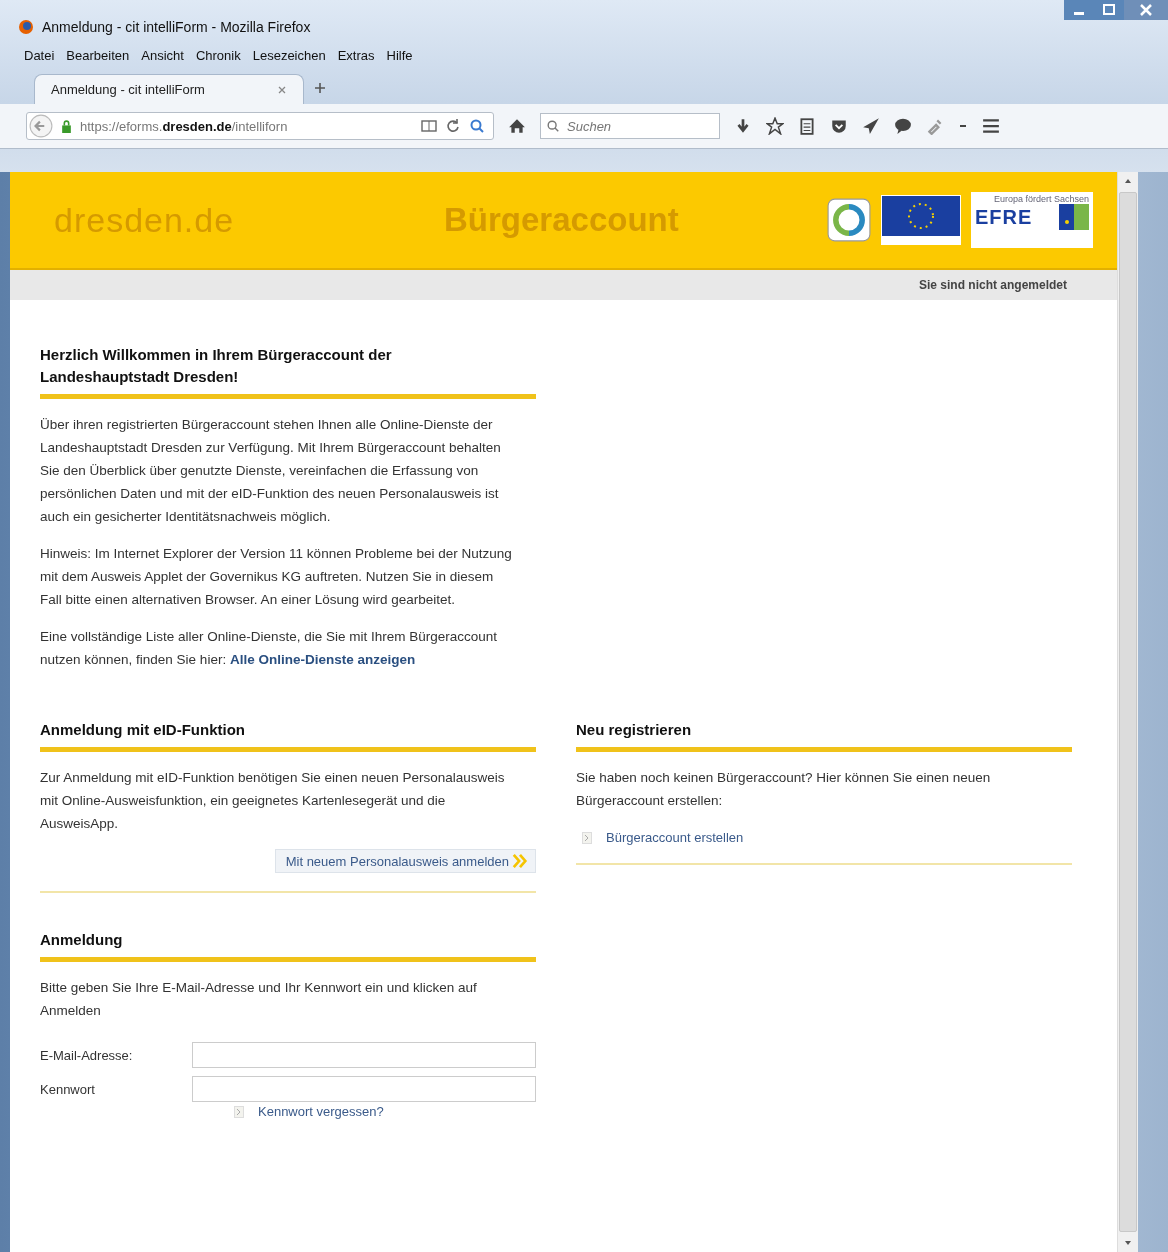 The image size is (1168, 1252). I want to click on menu-item: Extras, so click(356, 55).